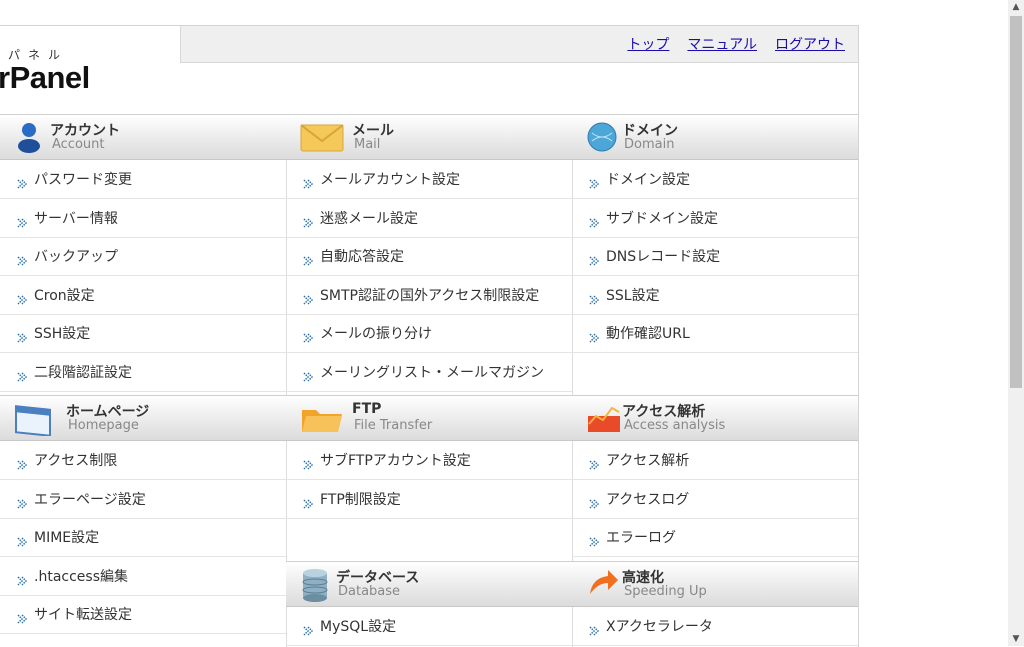 The height and width of the screenshot is (647, 1024). I want to click on section-subtitle: Account, so click(78, 144).